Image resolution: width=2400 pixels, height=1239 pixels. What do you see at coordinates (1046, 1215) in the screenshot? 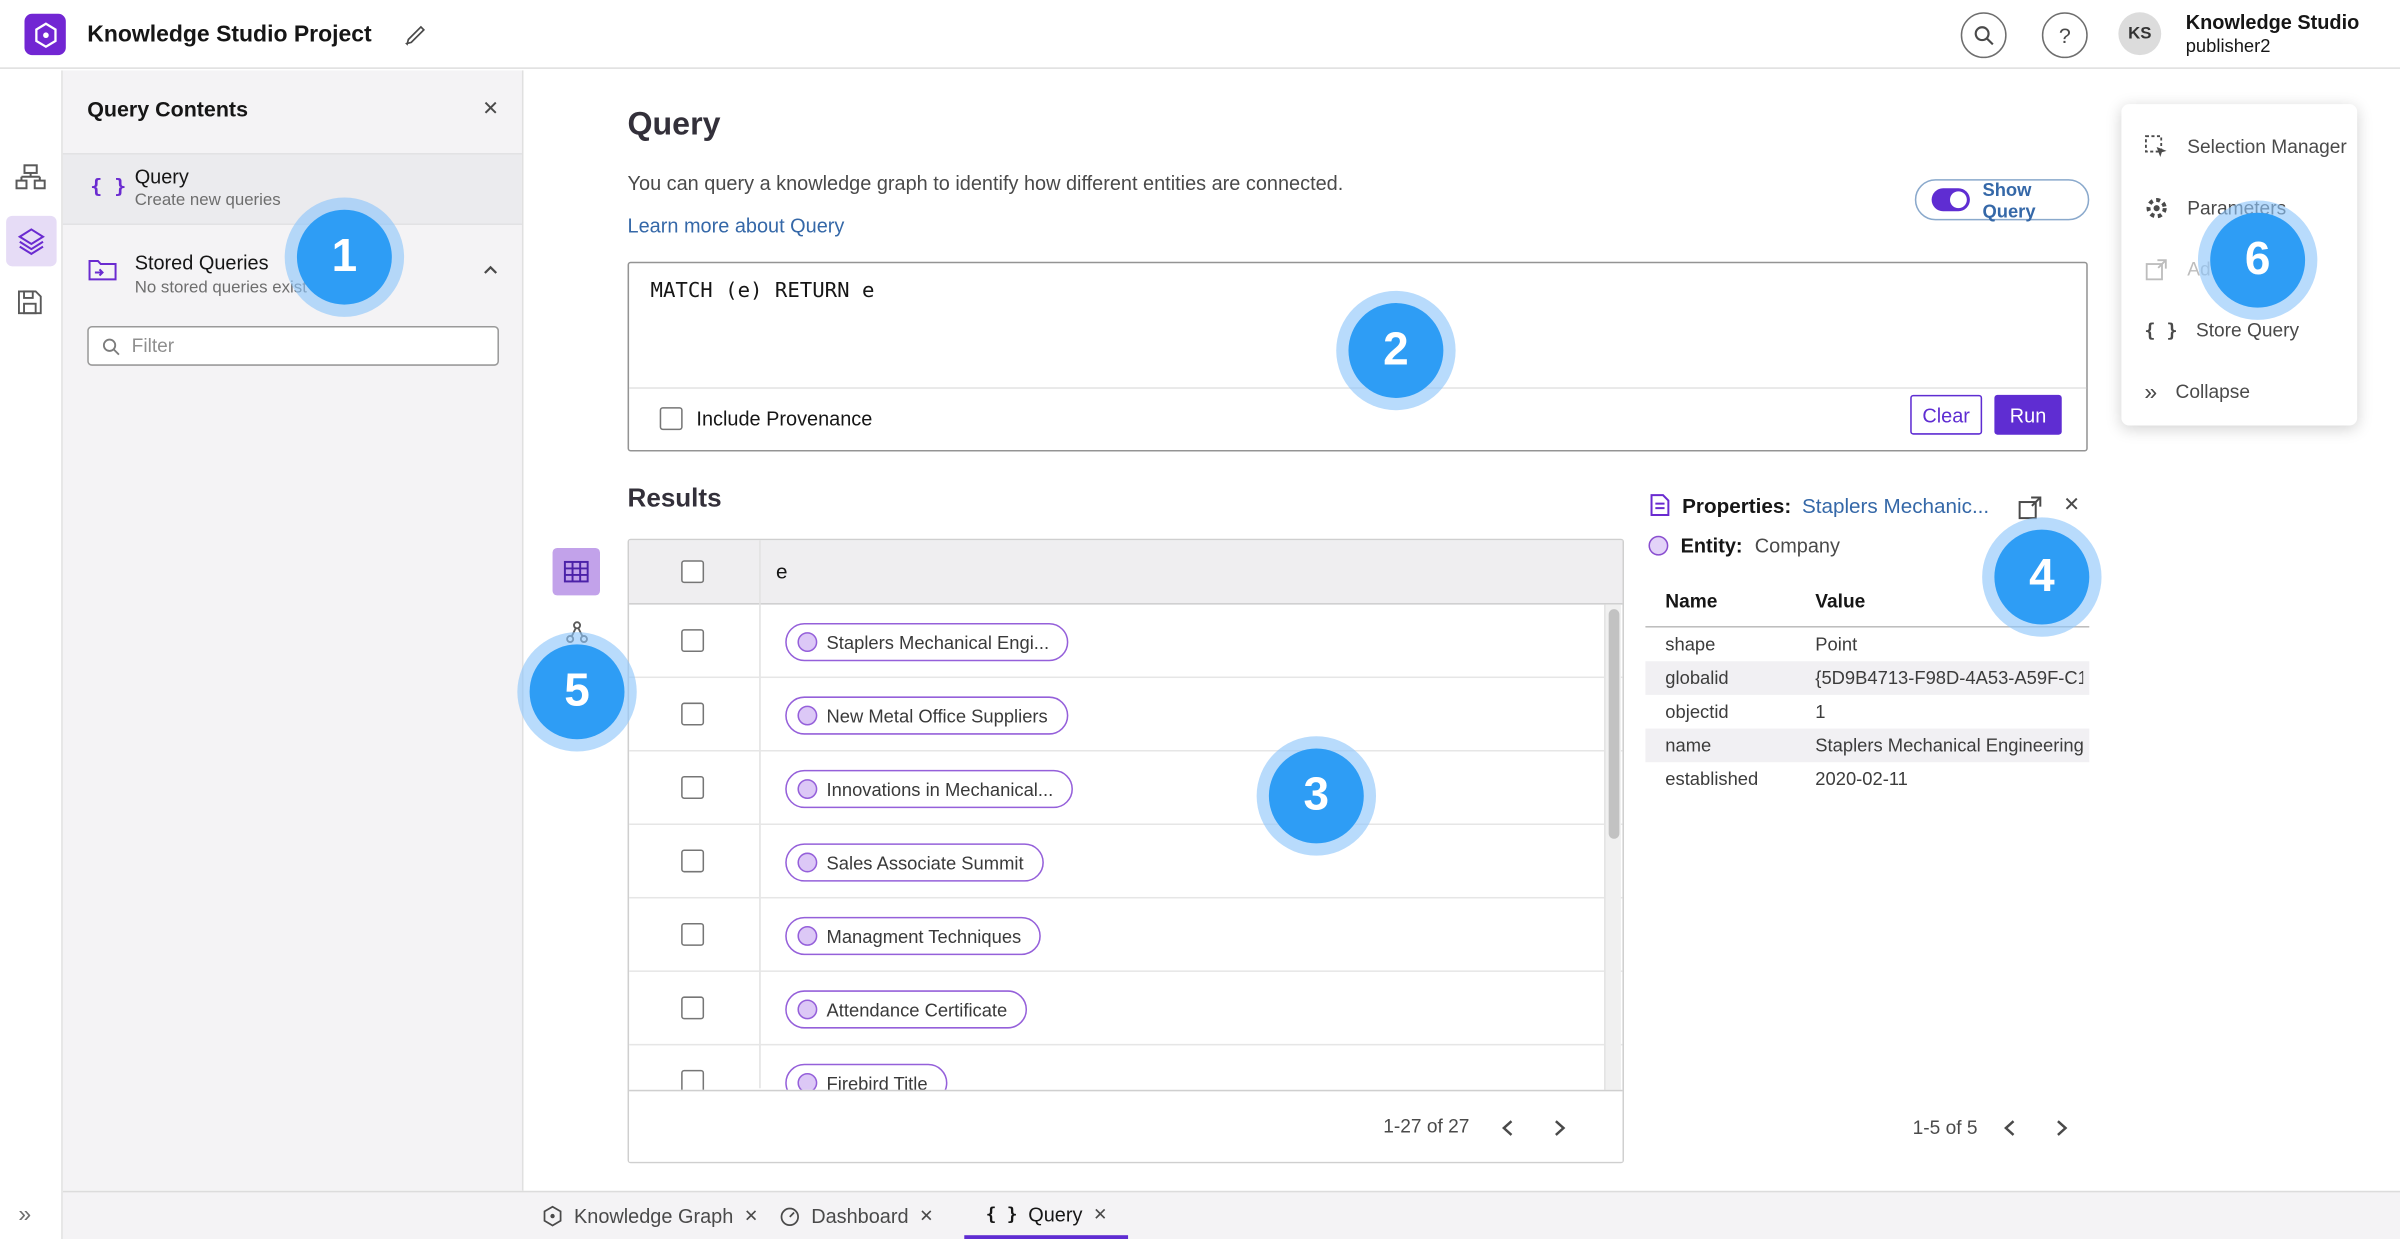
I see `tab-query: { } Query ✕` at bounding box center [1046, 1215].